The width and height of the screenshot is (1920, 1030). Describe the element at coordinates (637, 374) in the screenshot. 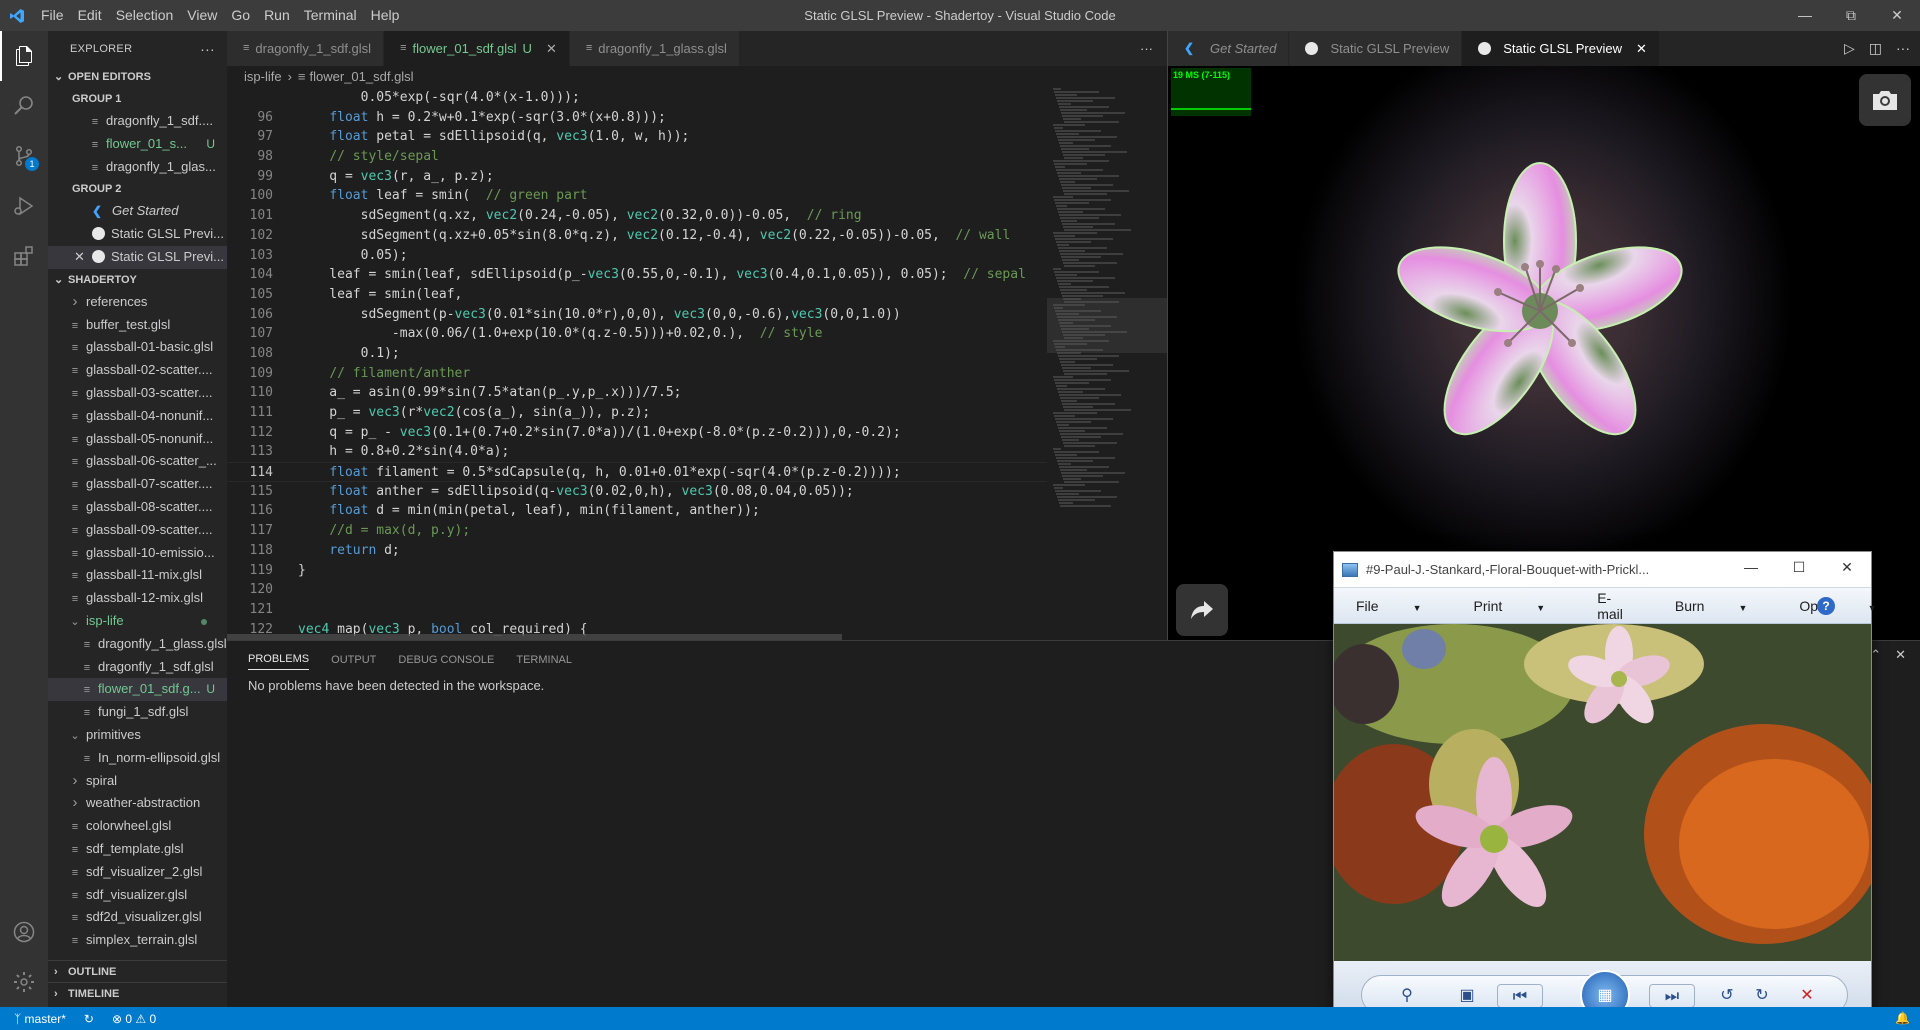

I see `code-line: 109 // filament/anther` at that location.